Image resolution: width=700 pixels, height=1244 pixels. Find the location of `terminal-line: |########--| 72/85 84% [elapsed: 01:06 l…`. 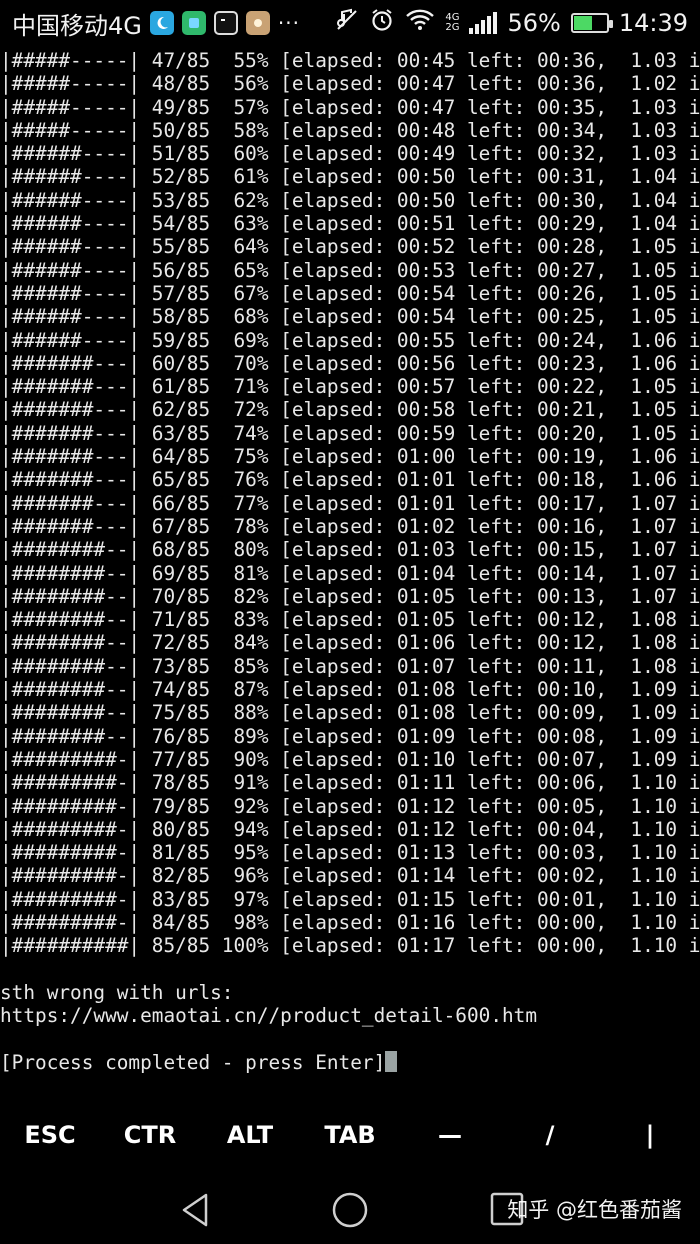

terminal-line: |########--| 72/85 84% [elapsed: 01:06 l… is located at coordinates (350, 643).